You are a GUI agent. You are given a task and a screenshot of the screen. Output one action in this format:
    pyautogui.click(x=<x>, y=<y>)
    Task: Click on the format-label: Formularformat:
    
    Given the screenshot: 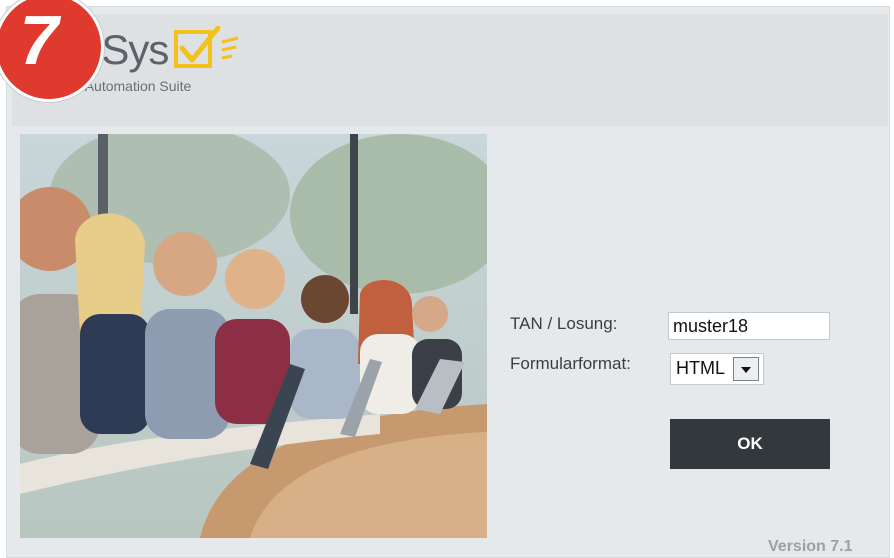 What is the action you would take?
    pyautogui.click(x=570, y=363)
    